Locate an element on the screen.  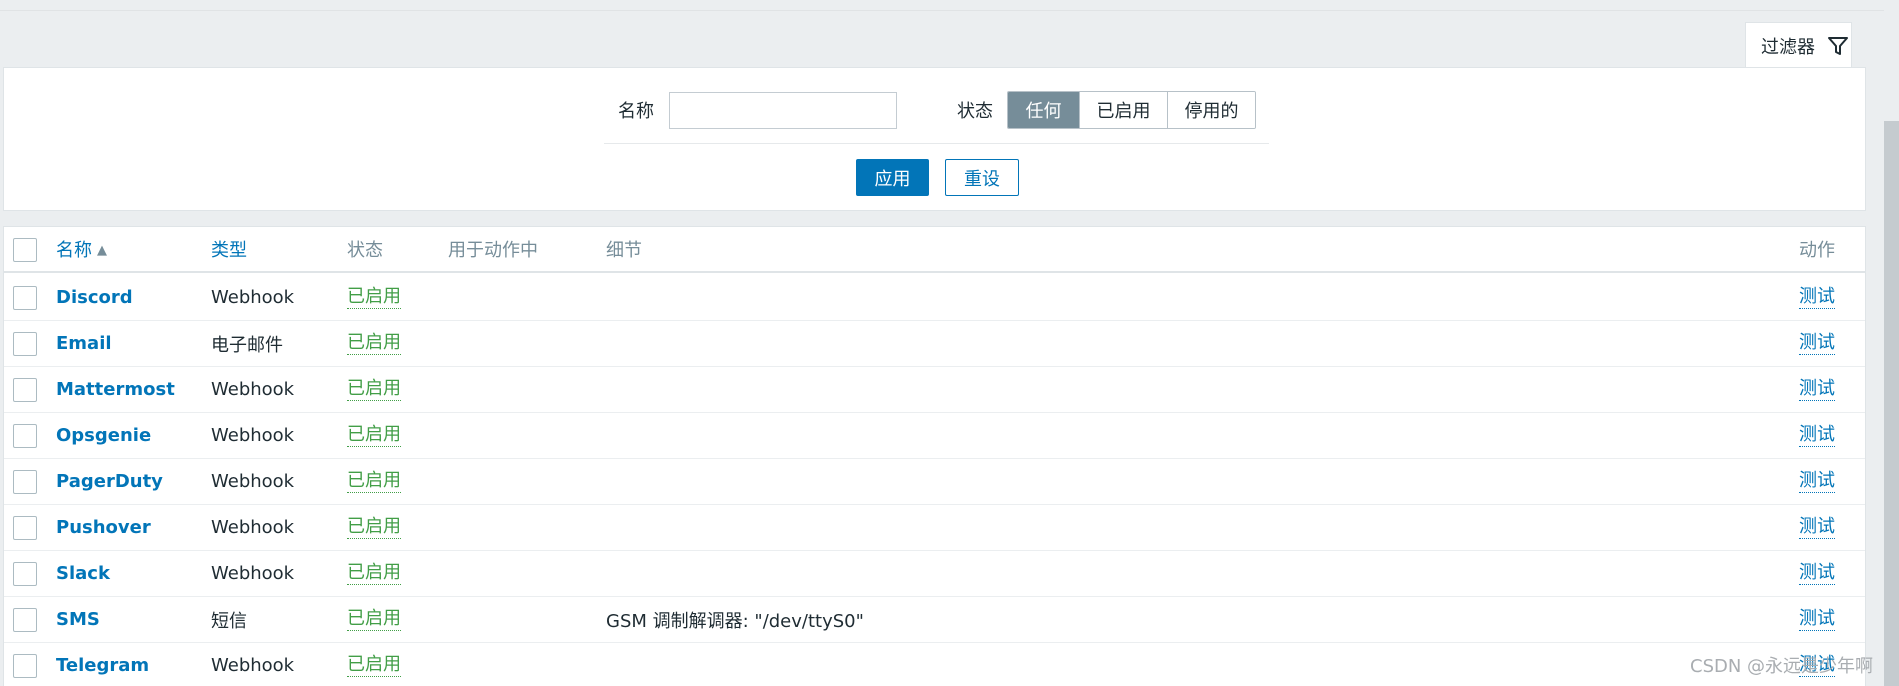
action-header-label: 动作 is located at coordinates (1817, 250).